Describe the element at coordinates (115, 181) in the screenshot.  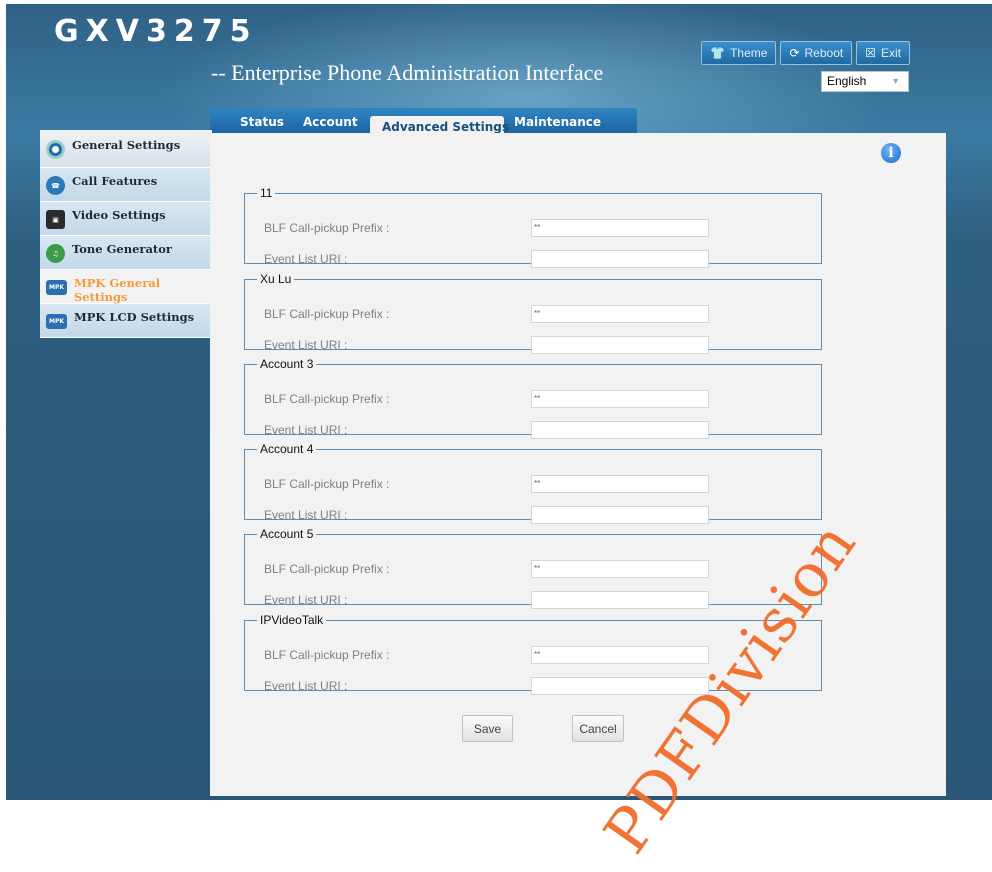
I see `sidebar-item-label: Call Features` at that location.